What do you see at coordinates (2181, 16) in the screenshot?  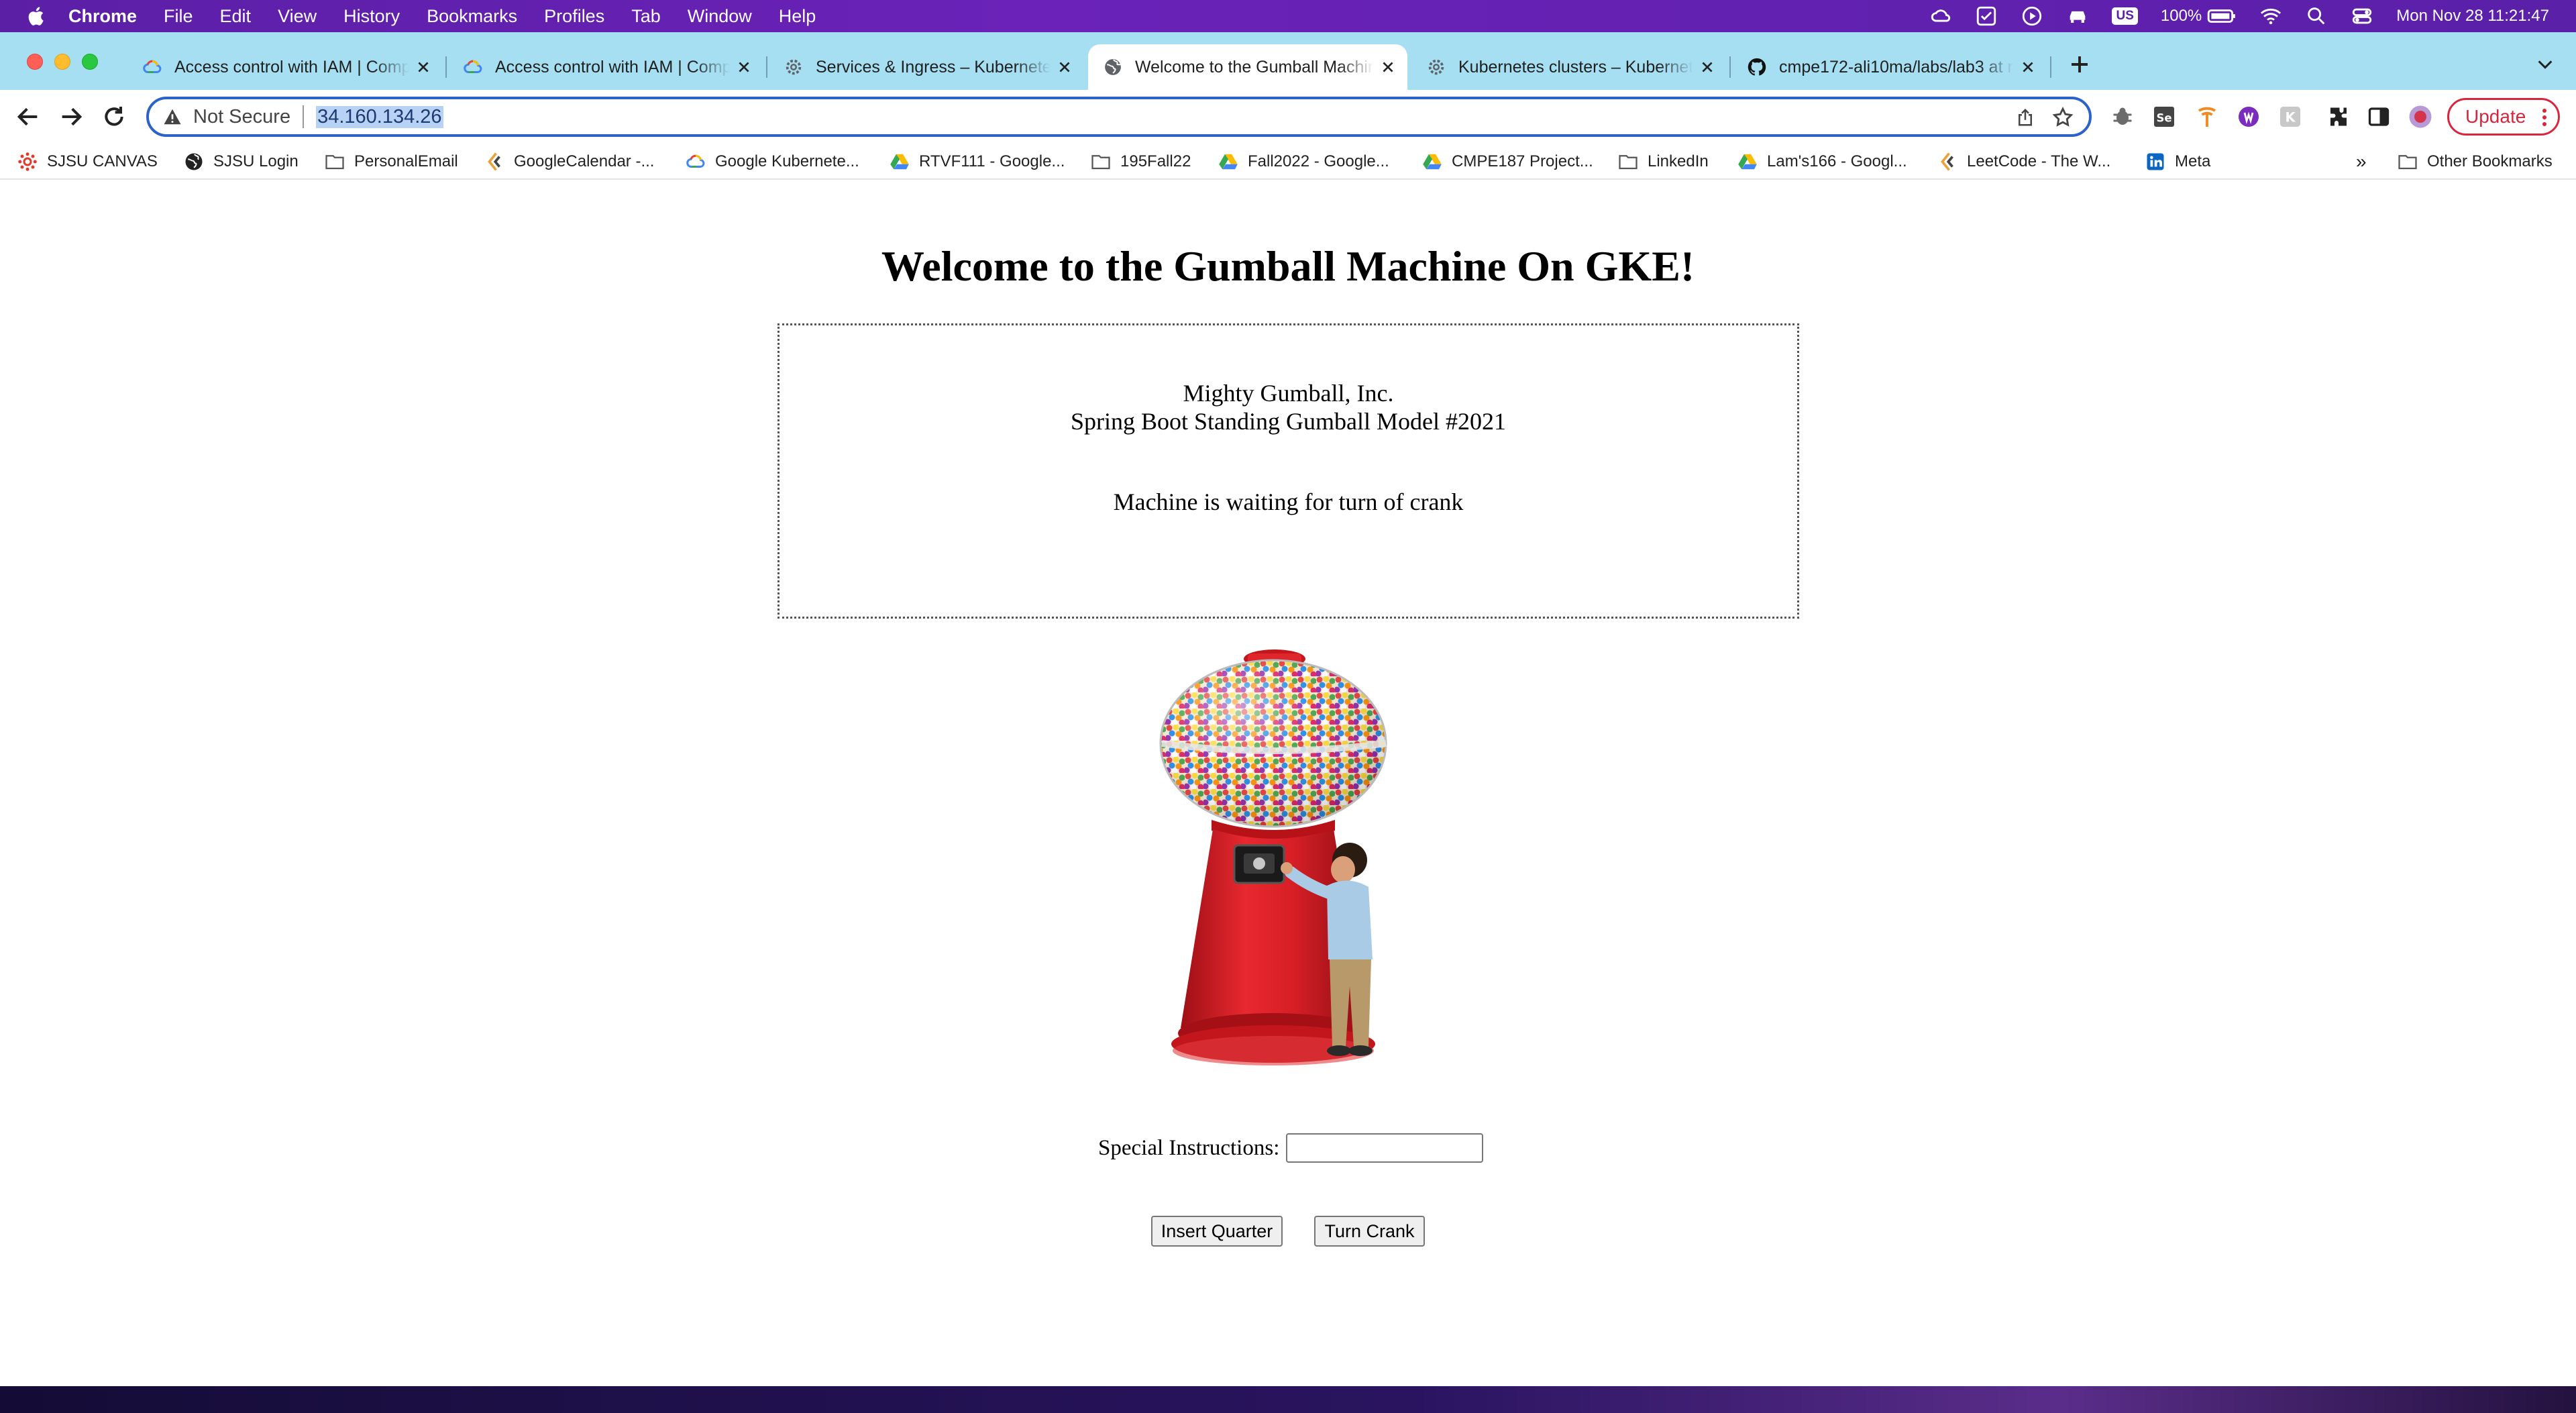 I see `battery-percent: 100%` at bounding box center [2181, 16].